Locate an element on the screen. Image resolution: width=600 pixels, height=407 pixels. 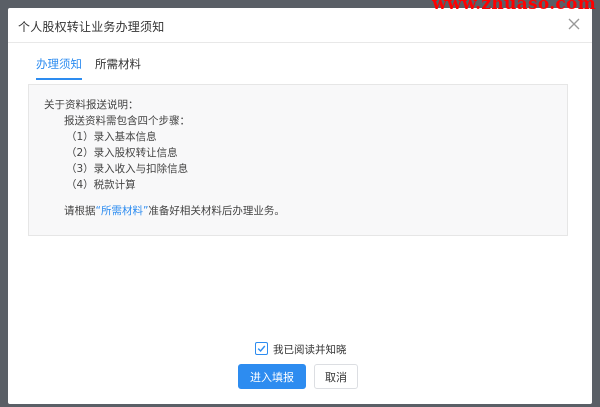
step-item: （1）录入基本信息 is located at coordinates (111, 137).